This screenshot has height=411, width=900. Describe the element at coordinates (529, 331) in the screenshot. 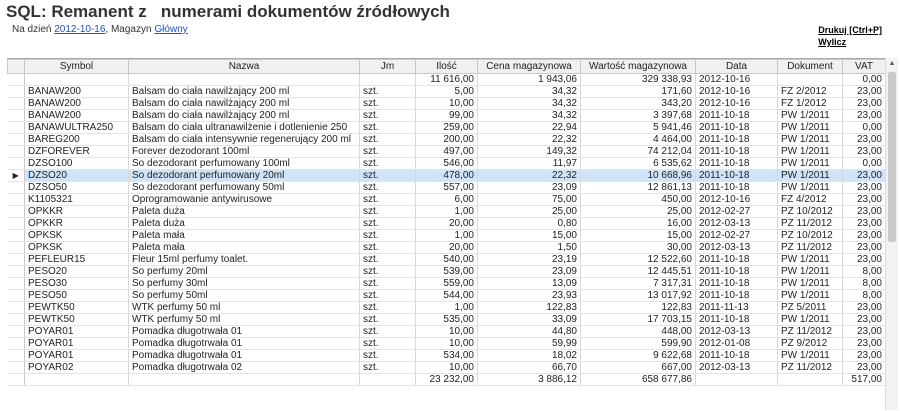

I see `cell: 44,80` at that location.